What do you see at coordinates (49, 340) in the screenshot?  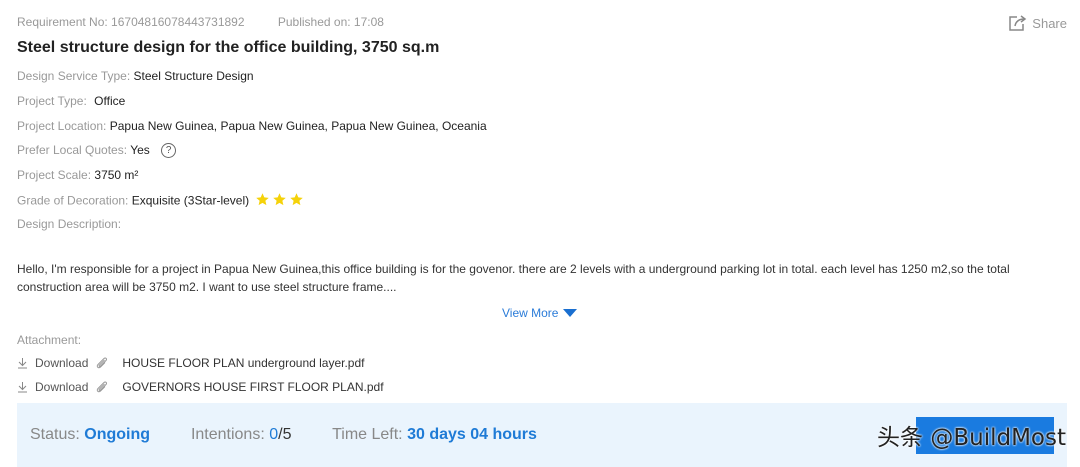 I see `attachment-label: Attachment:` at bounding box center [49, 340].